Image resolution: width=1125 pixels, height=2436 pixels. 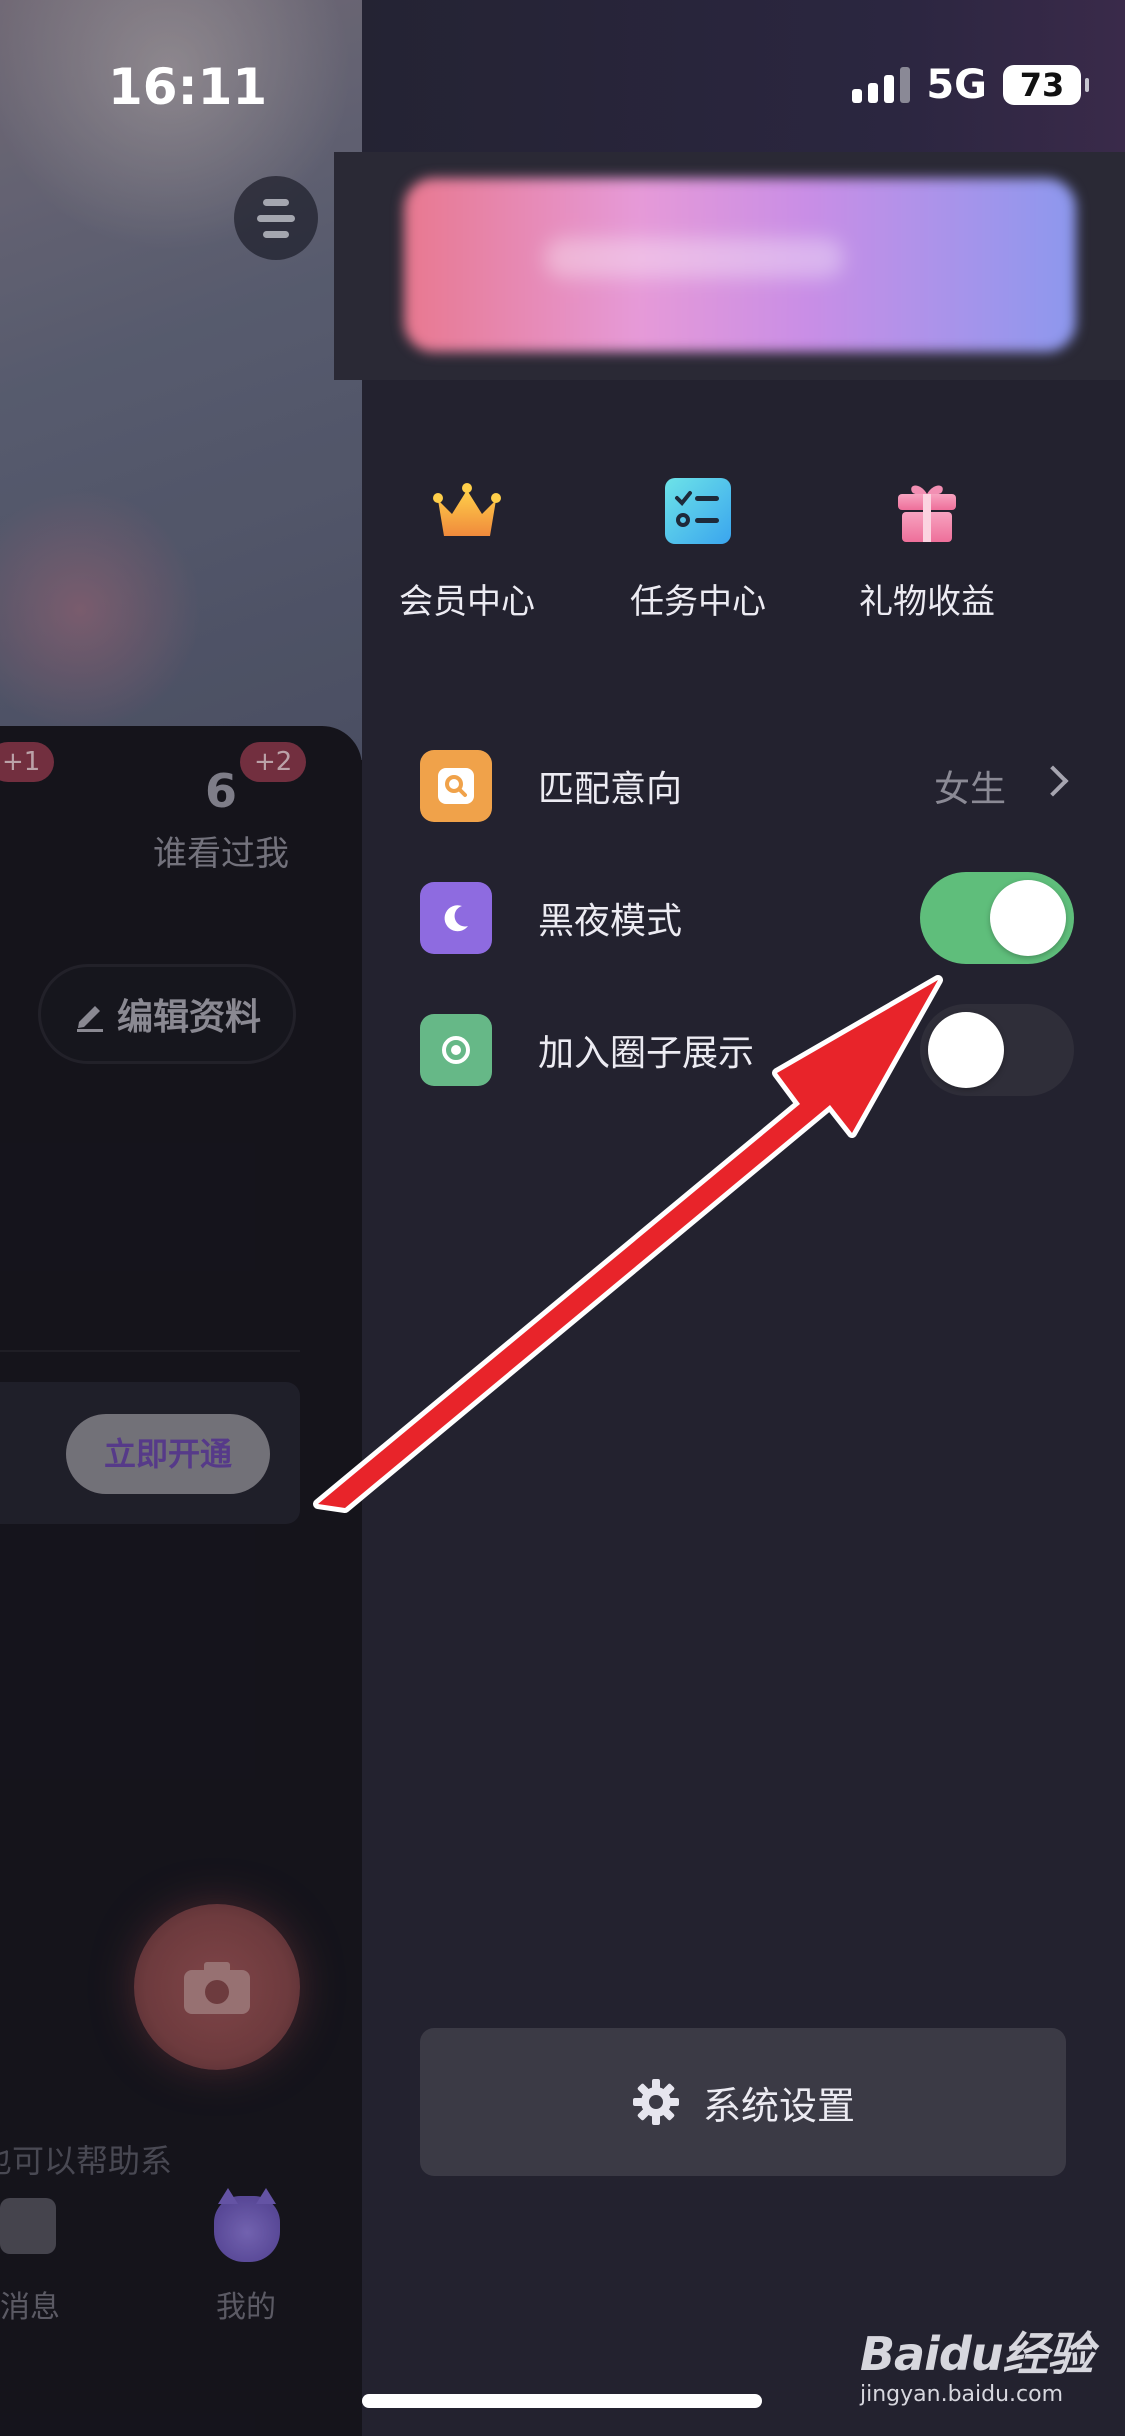 I want to click on watermark-url: jingyan.baidu.com, so click(x=962, y=2394).